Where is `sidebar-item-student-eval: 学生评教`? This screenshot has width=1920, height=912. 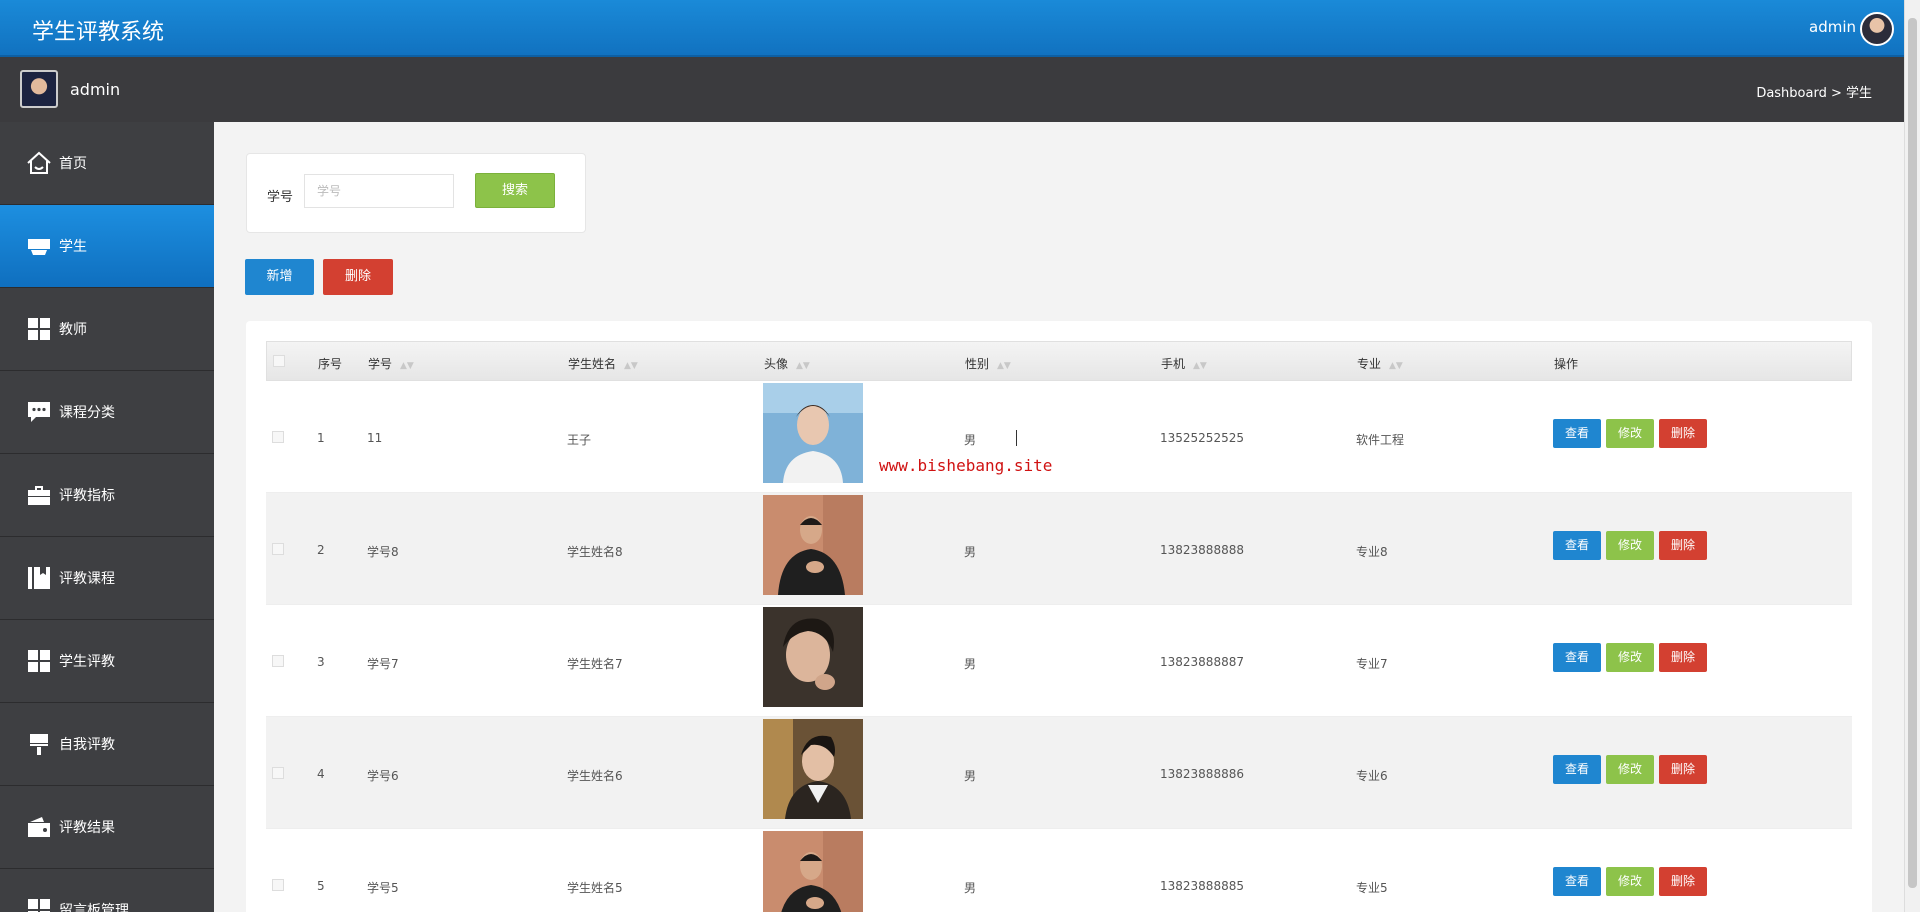
sidebar-item-student-eval: 学生评教 is located at coordinates (107, 661).